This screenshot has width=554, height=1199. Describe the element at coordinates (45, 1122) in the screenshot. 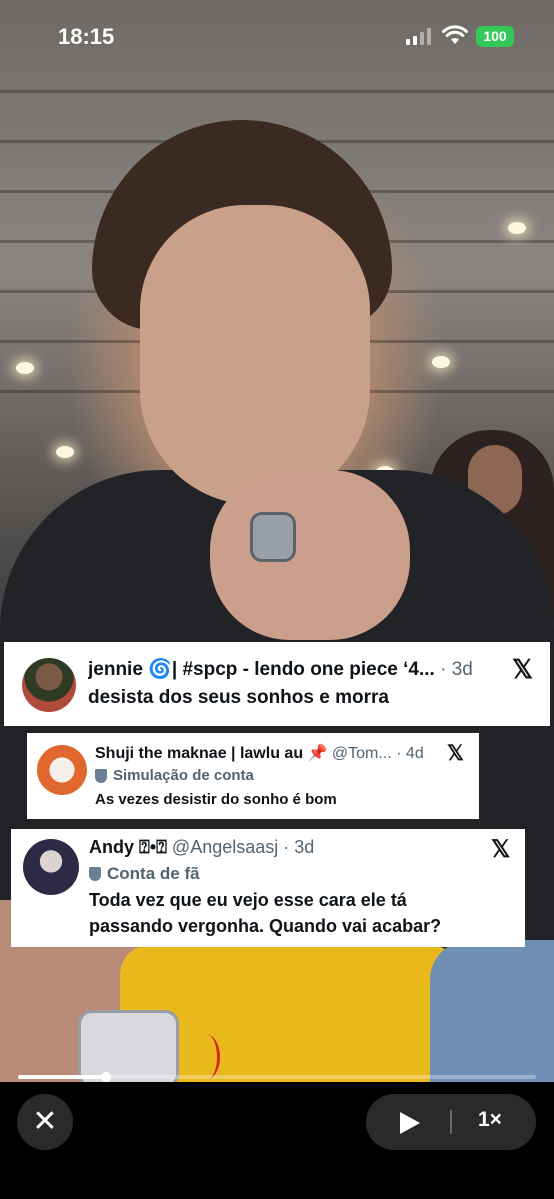

I see `close-button: ✕` at that location.